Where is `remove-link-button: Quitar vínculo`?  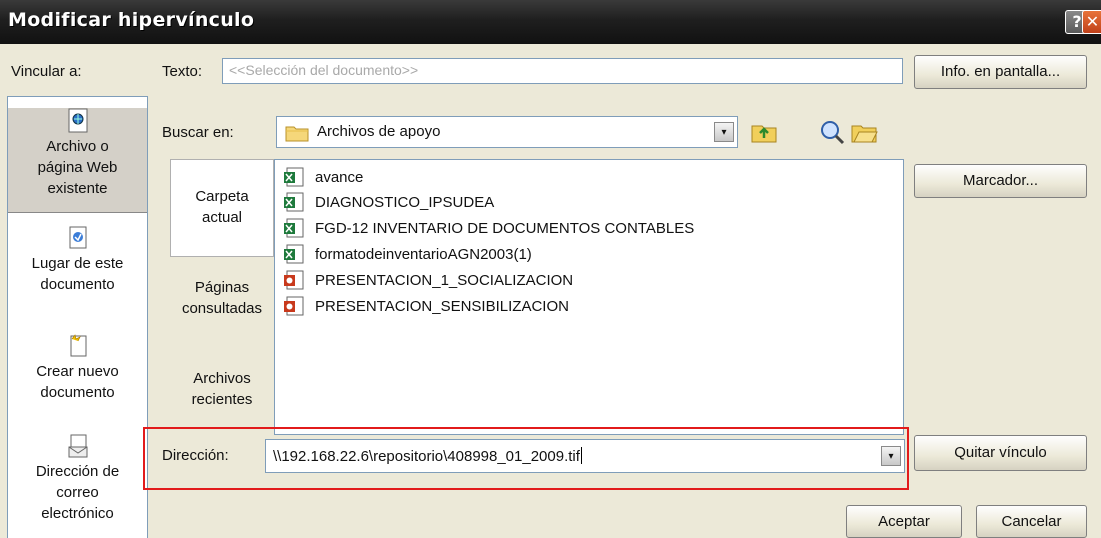
remove-link-button: Quitar vínculo is located at coordinates (1000, 453).